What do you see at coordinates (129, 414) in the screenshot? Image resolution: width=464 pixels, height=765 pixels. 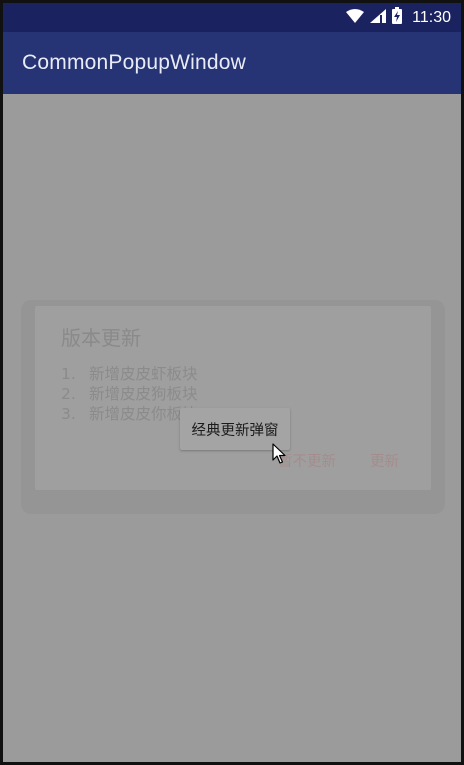 I see `list-item: 3. 新增皮皮你板块` at bounding box center [129, 414].